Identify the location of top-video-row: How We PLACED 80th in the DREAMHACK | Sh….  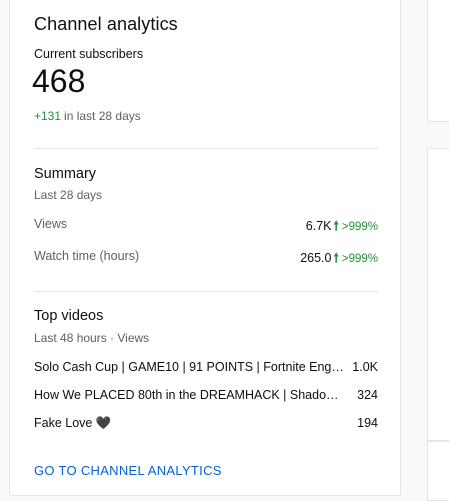
(206, 397).